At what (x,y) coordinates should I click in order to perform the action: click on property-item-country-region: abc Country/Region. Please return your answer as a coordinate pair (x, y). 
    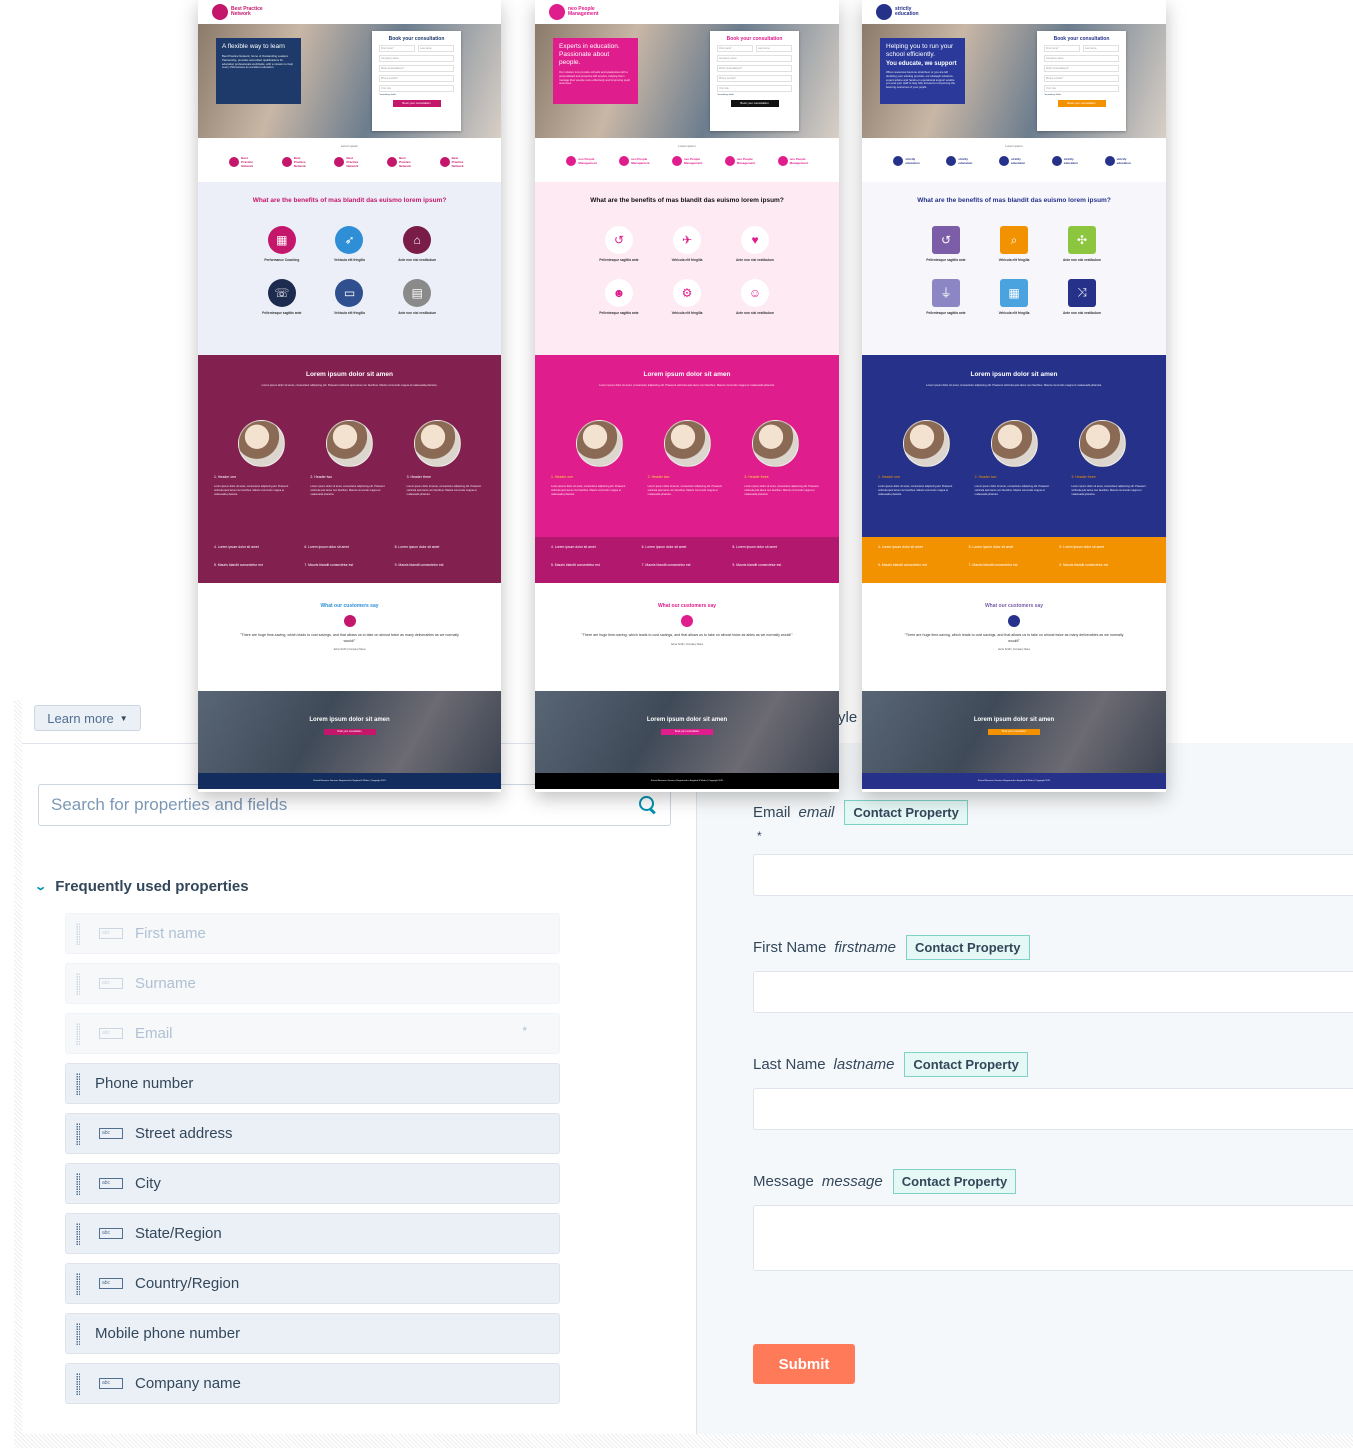
    Looking at the image, I should click on (312, 1283).